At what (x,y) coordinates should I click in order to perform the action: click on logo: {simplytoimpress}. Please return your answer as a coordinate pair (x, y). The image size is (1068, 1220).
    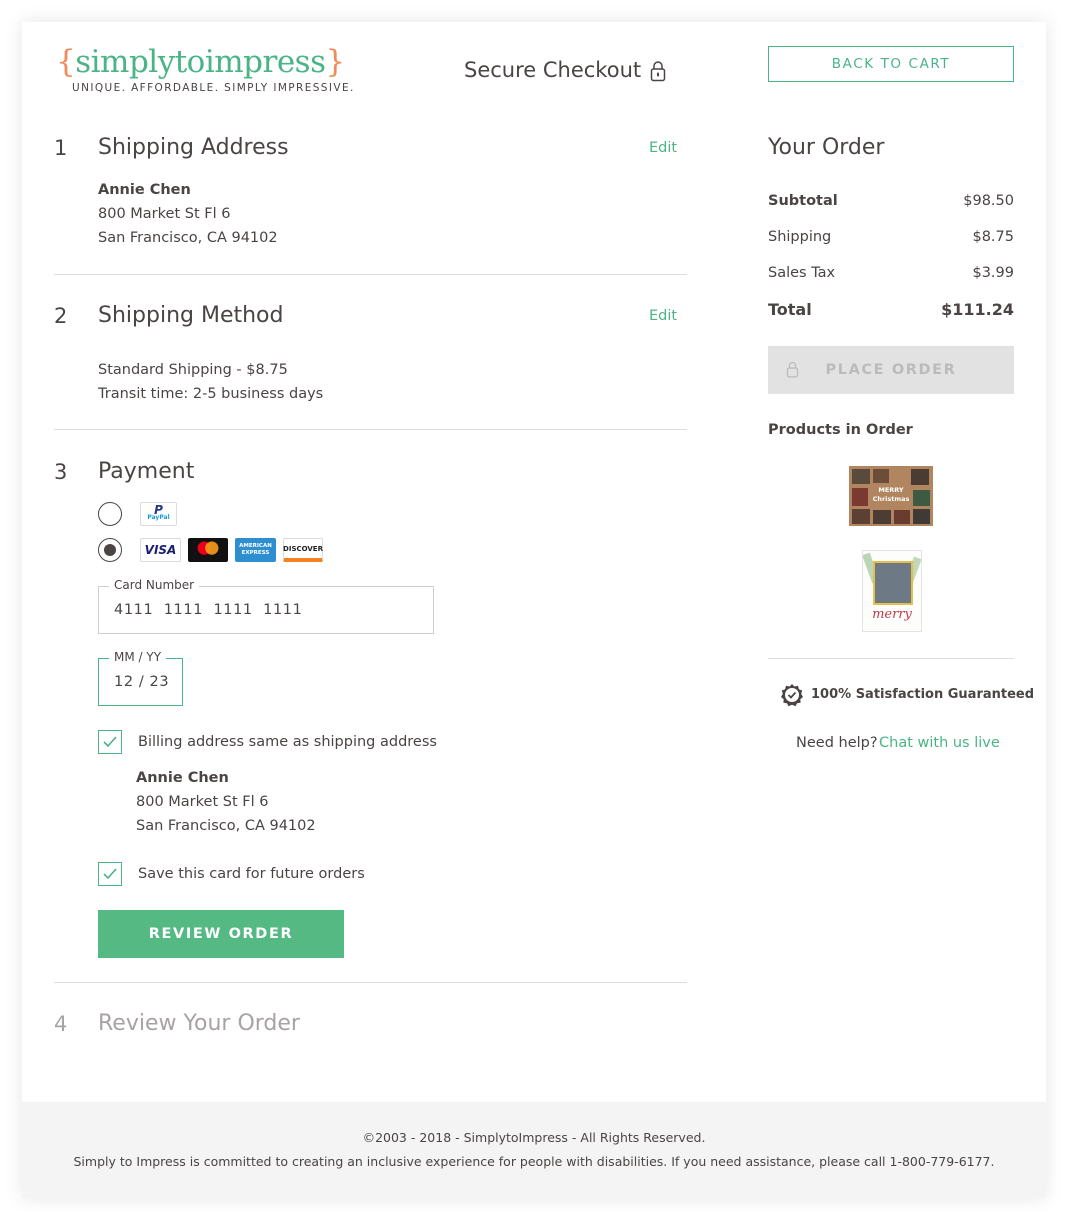
    Looking at the image, I should click on (200, 62).